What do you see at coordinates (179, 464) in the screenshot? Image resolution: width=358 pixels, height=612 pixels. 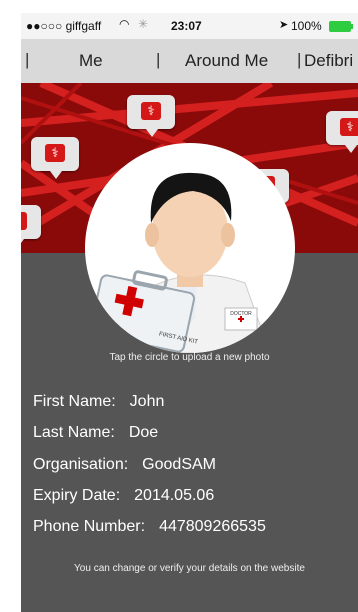 I see `organisation-value: GoodSAM` at bounding box center [179, 464].